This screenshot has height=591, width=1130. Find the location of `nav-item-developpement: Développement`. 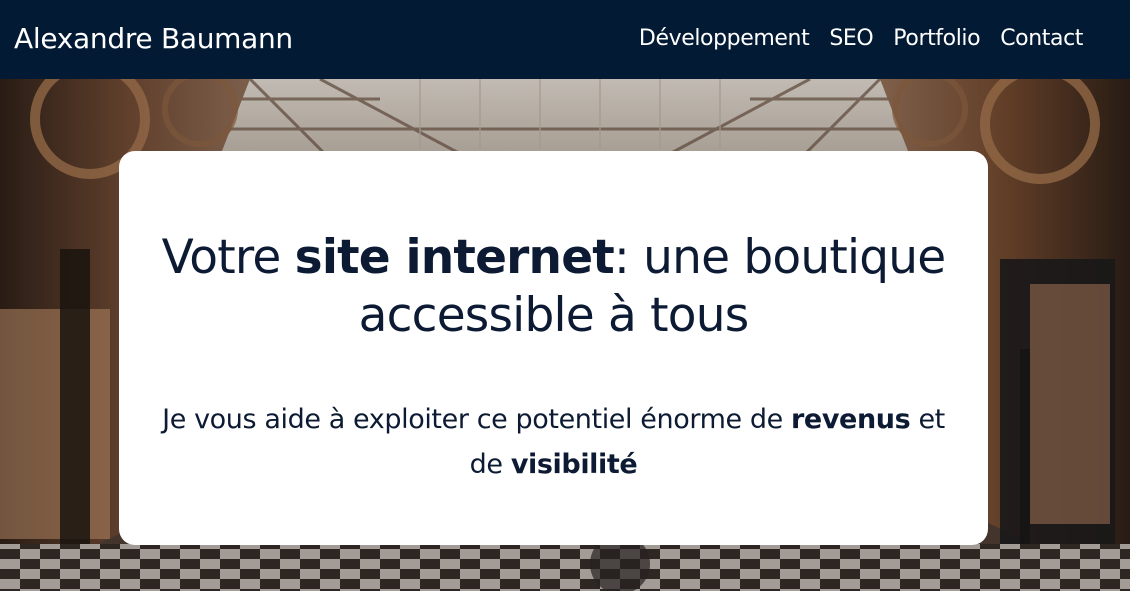

nav-item-developpement: Développement is located at coordinates (724, 39).